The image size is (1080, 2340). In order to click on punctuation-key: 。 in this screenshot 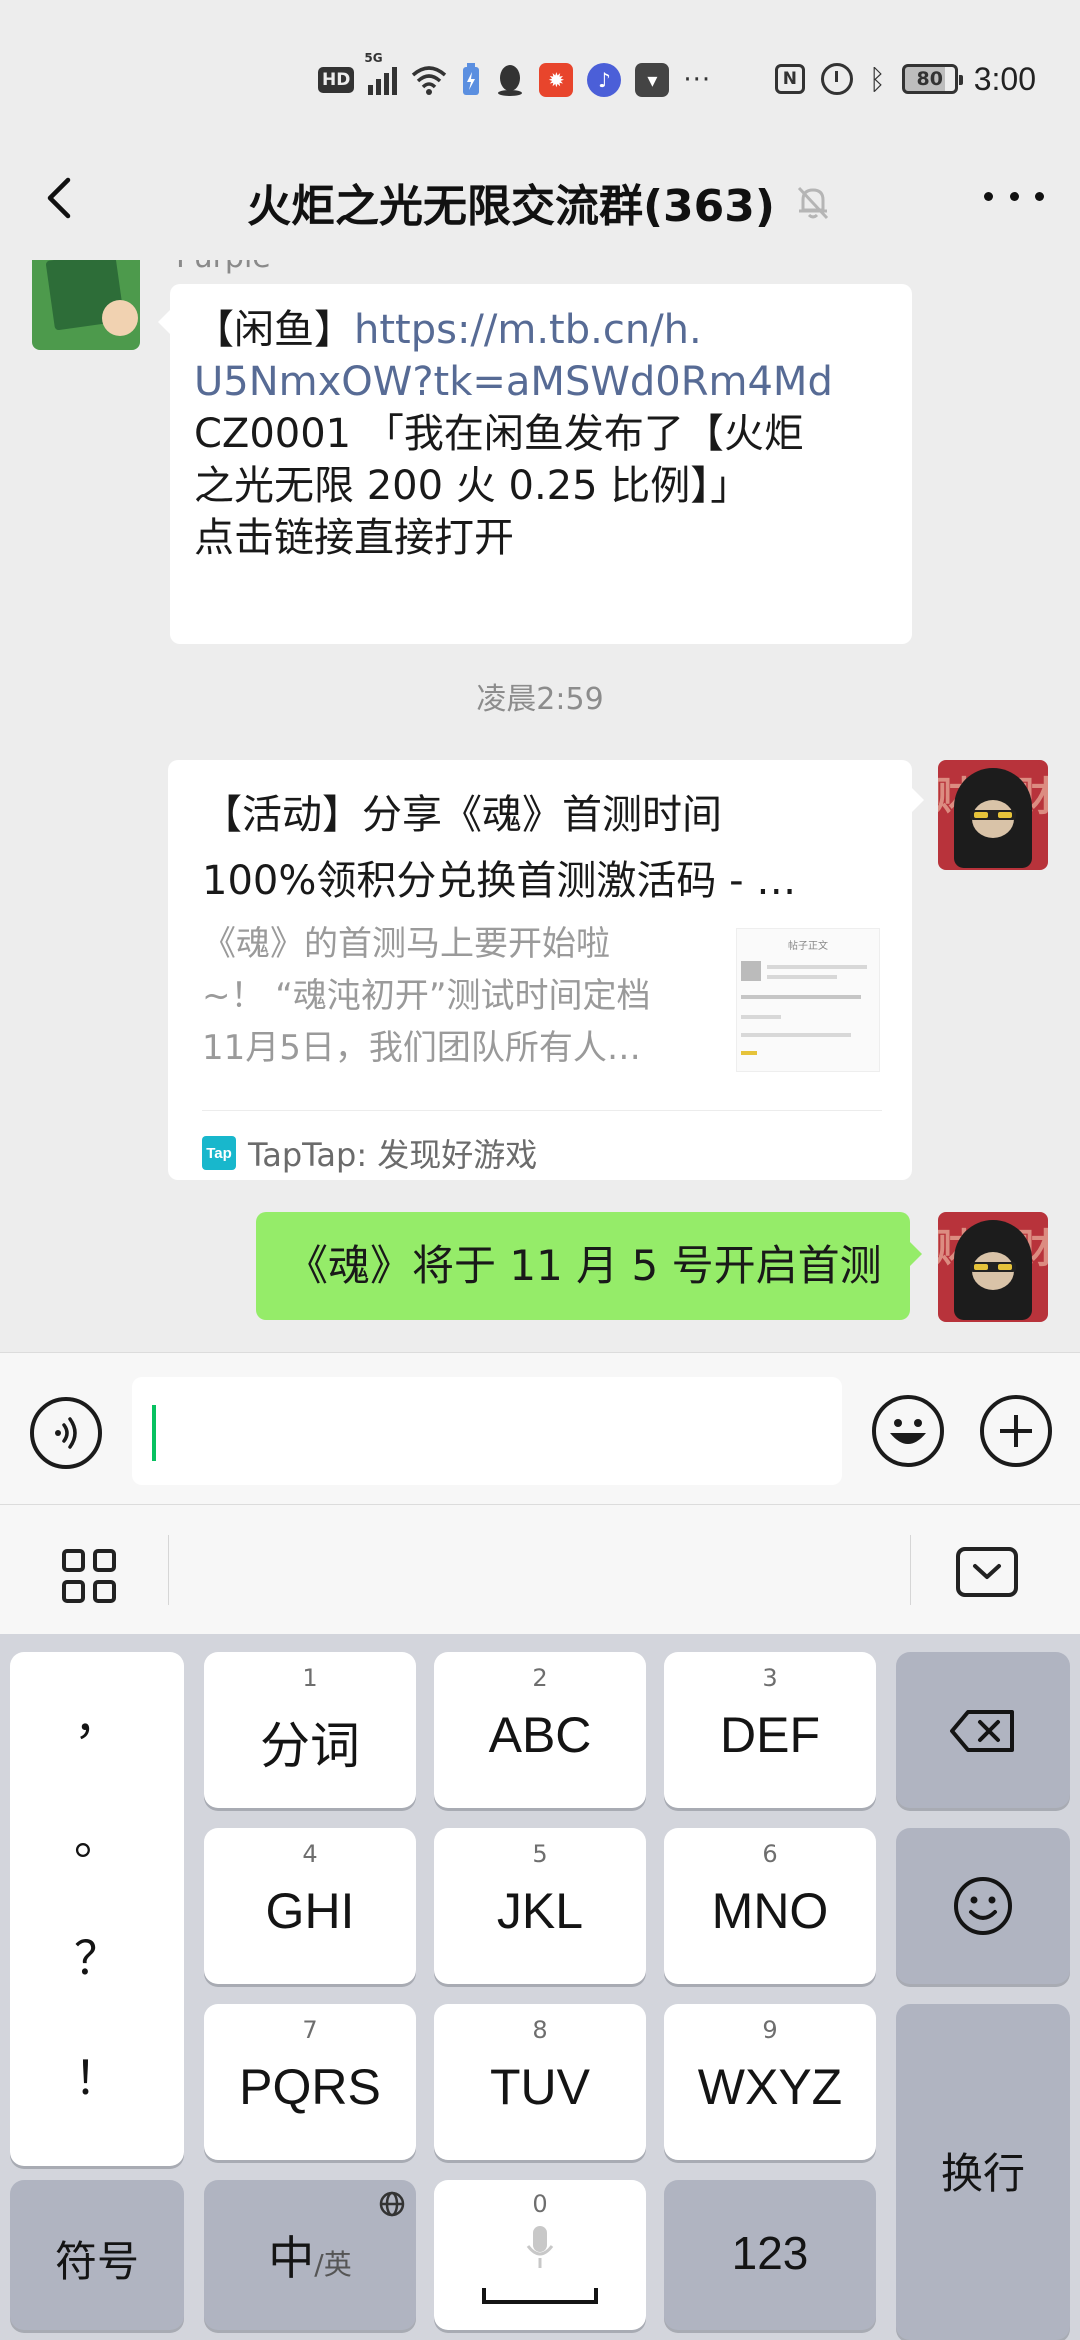, I will do `click(97, 1835)`.